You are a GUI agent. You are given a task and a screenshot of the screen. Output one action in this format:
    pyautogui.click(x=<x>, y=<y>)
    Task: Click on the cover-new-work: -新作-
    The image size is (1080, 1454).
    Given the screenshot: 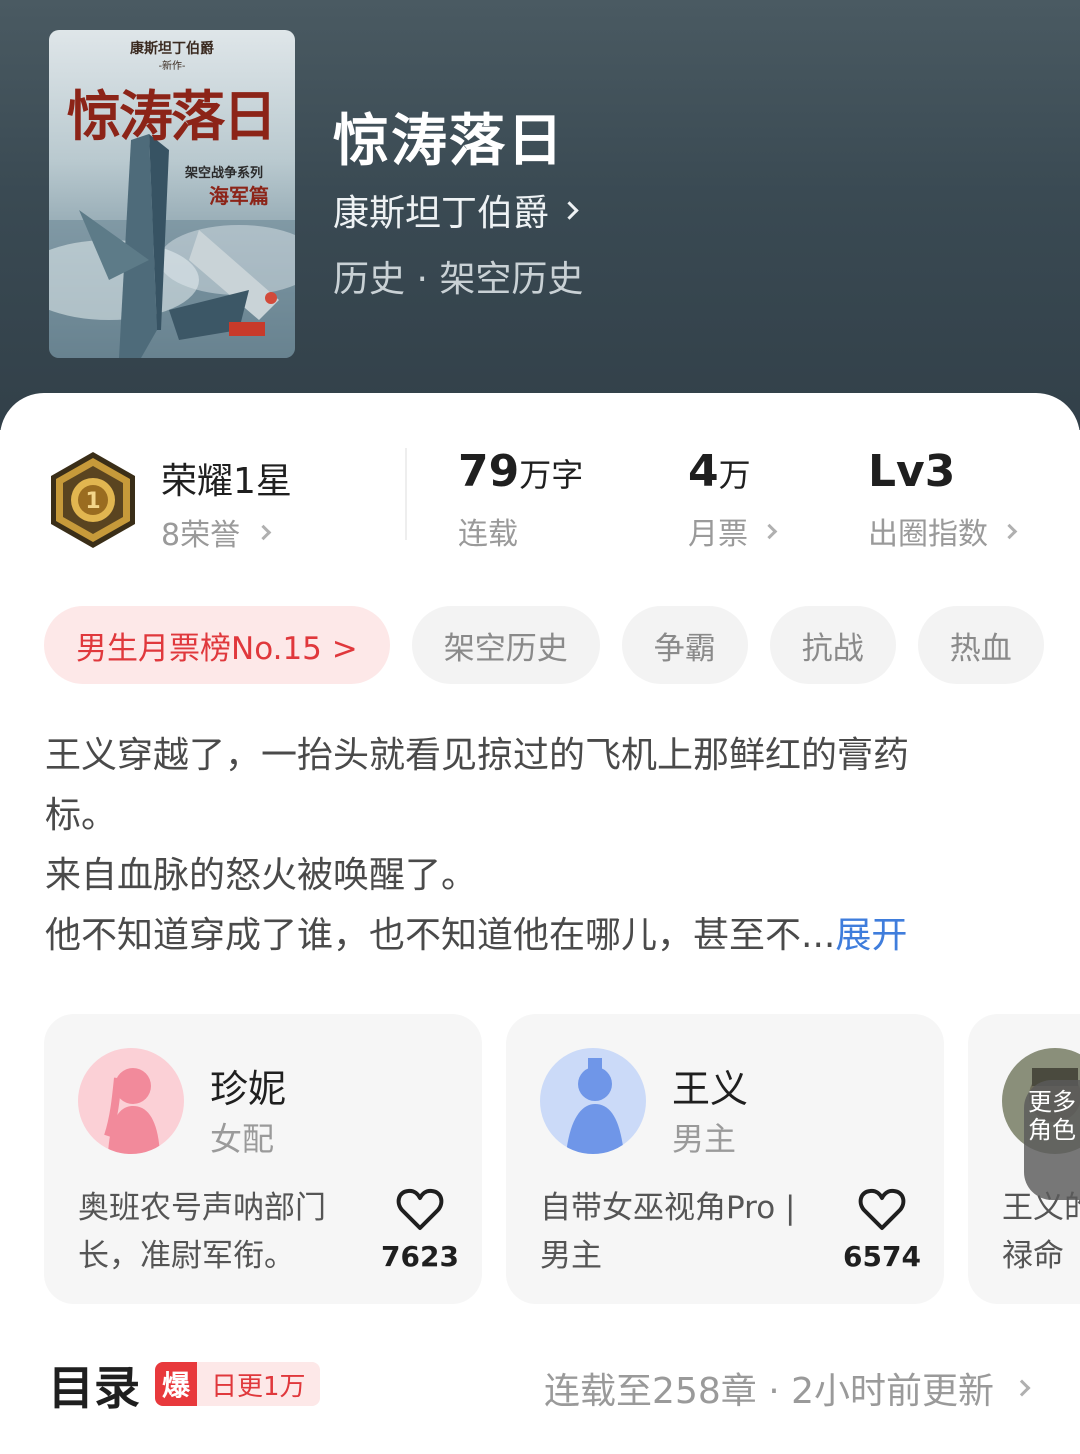 What is the action you would take?
    pyautogui.click(x=172, y=66)
    